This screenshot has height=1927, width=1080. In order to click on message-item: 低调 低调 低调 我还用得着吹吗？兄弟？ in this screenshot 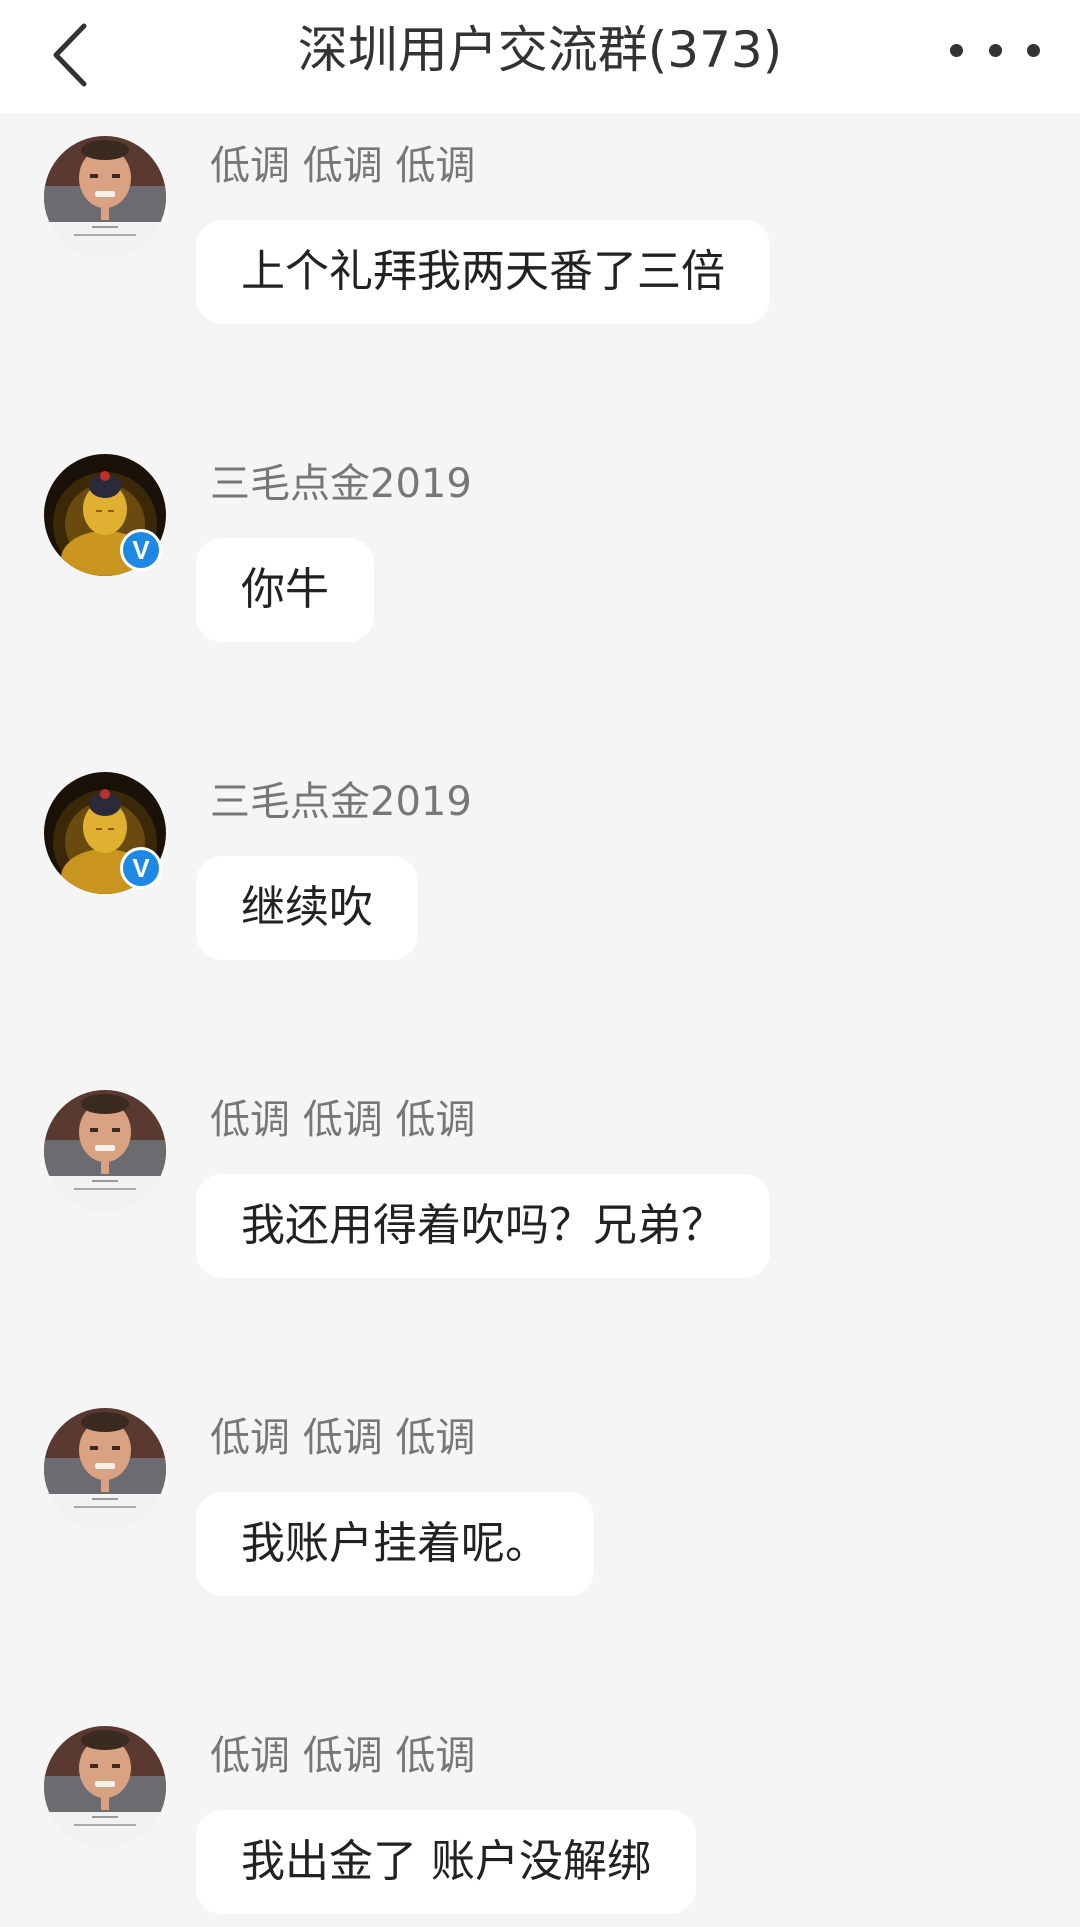, I will do `click(540, 1190)`.